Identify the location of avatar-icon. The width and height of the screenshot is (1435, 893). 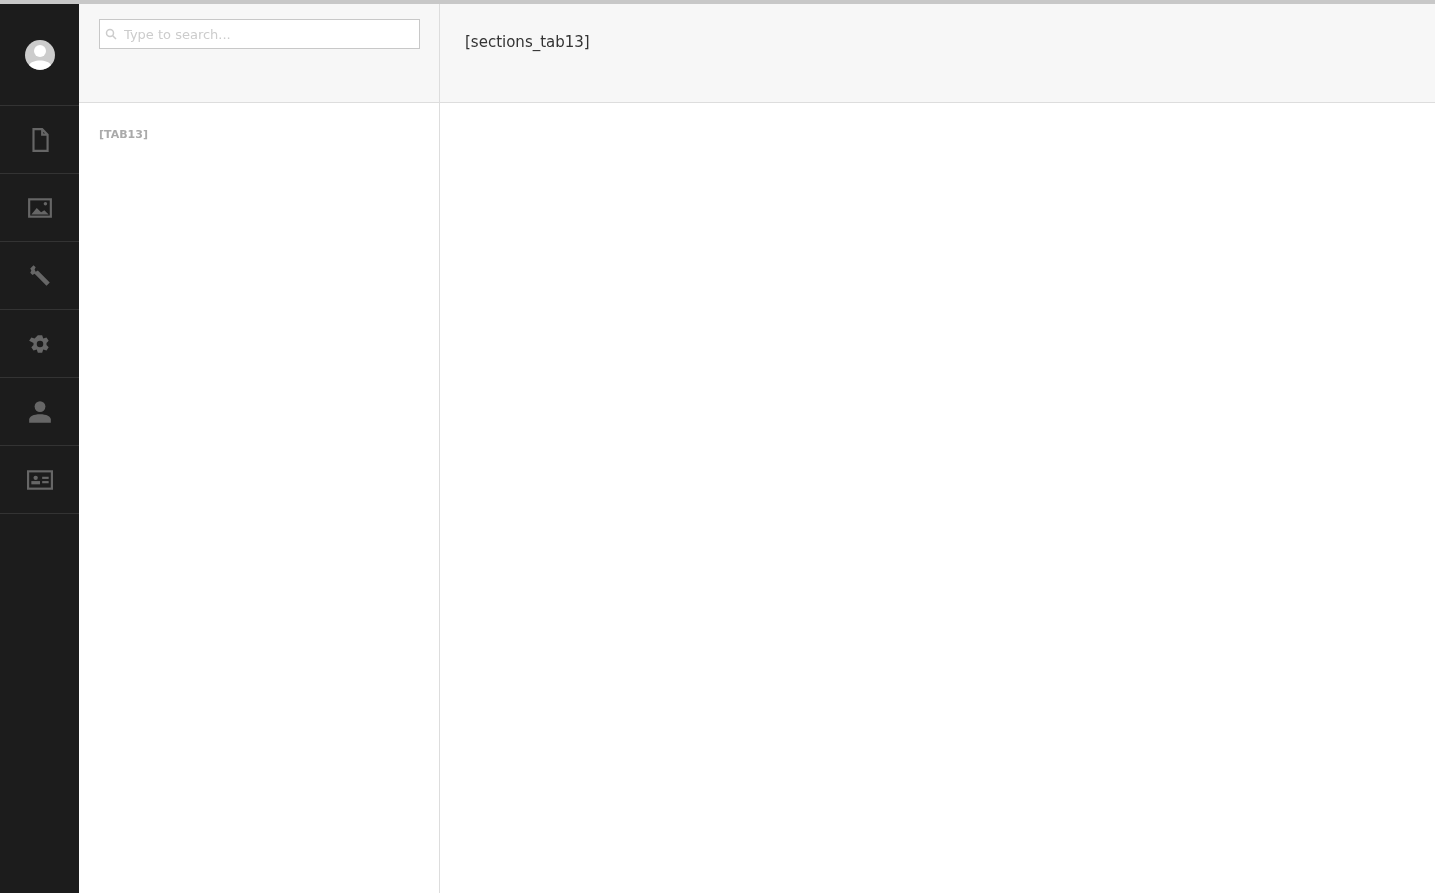
(39, 54).